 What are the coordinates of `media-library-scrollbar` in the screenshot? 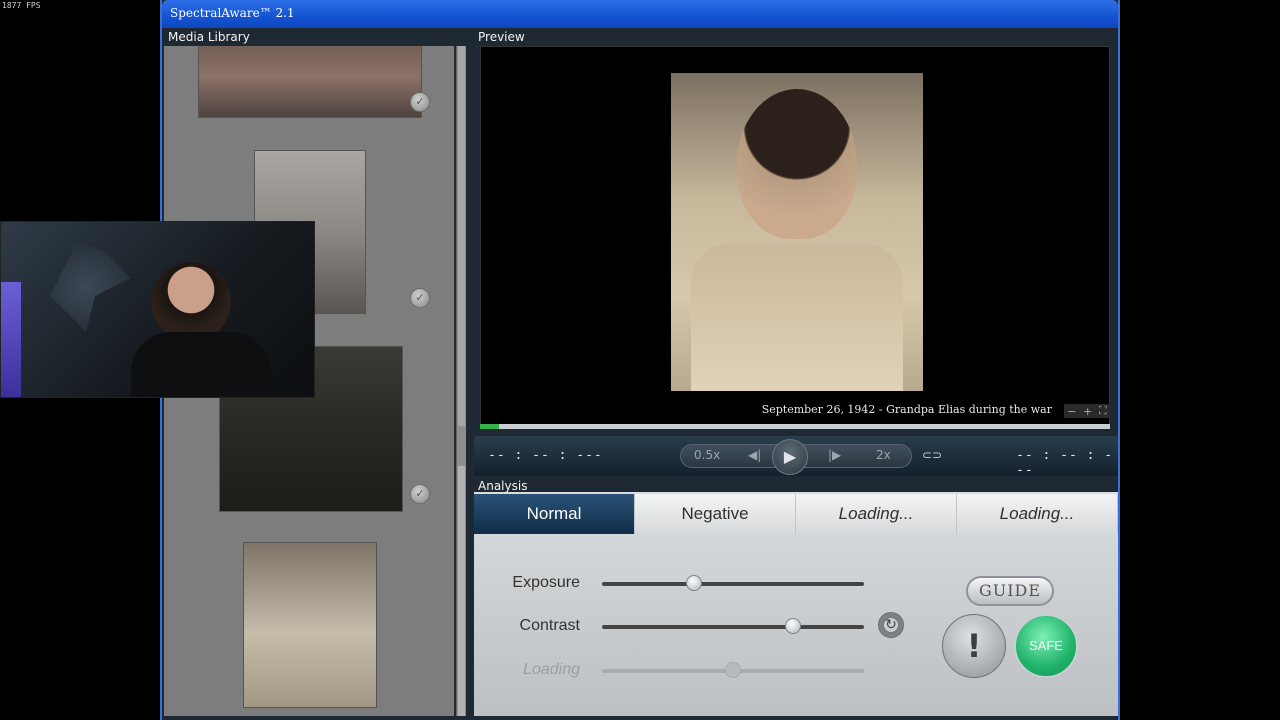 It's located at (461, 381).